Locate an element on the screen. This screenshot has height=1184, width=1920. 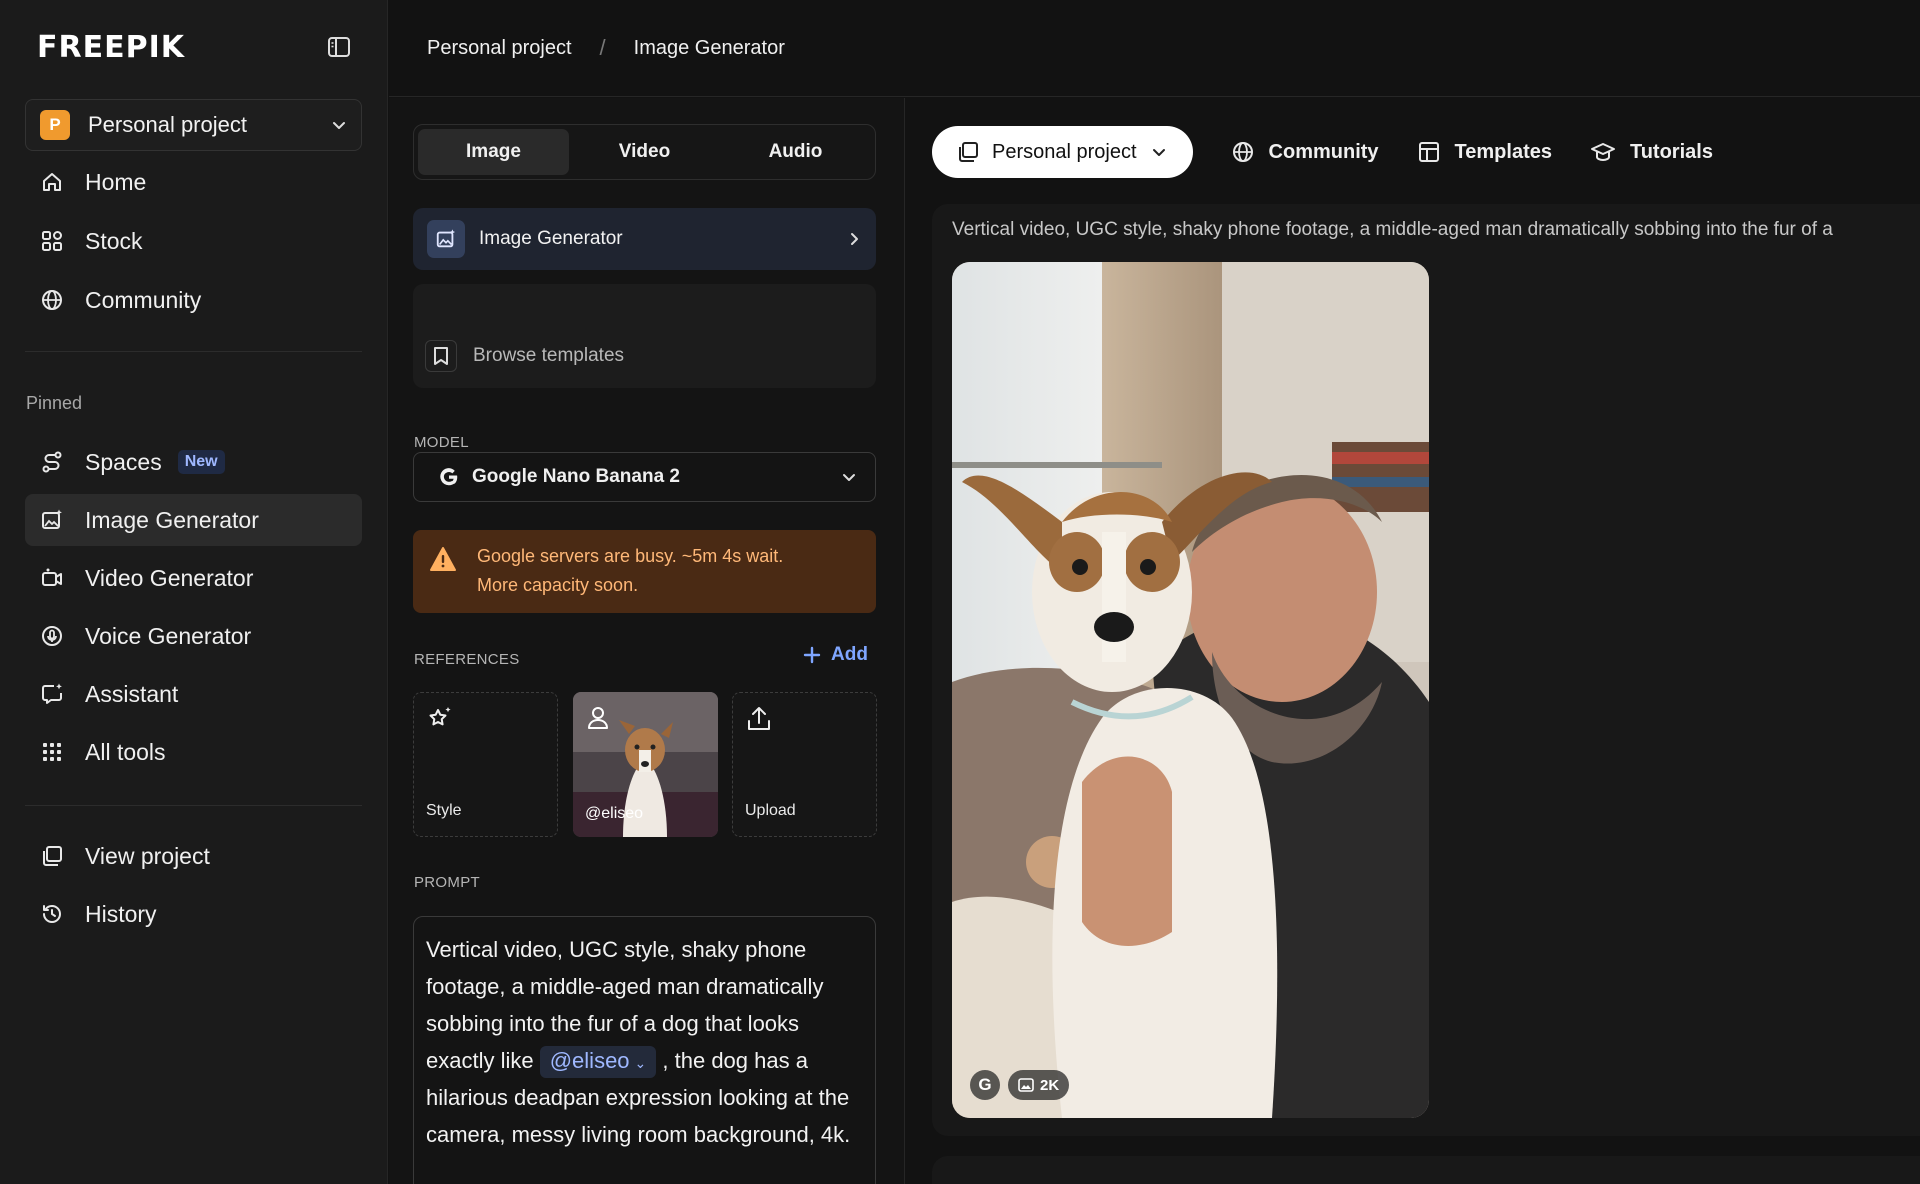
reference-photo-eliseo: @eliseo is located at coordinates (645, 764).